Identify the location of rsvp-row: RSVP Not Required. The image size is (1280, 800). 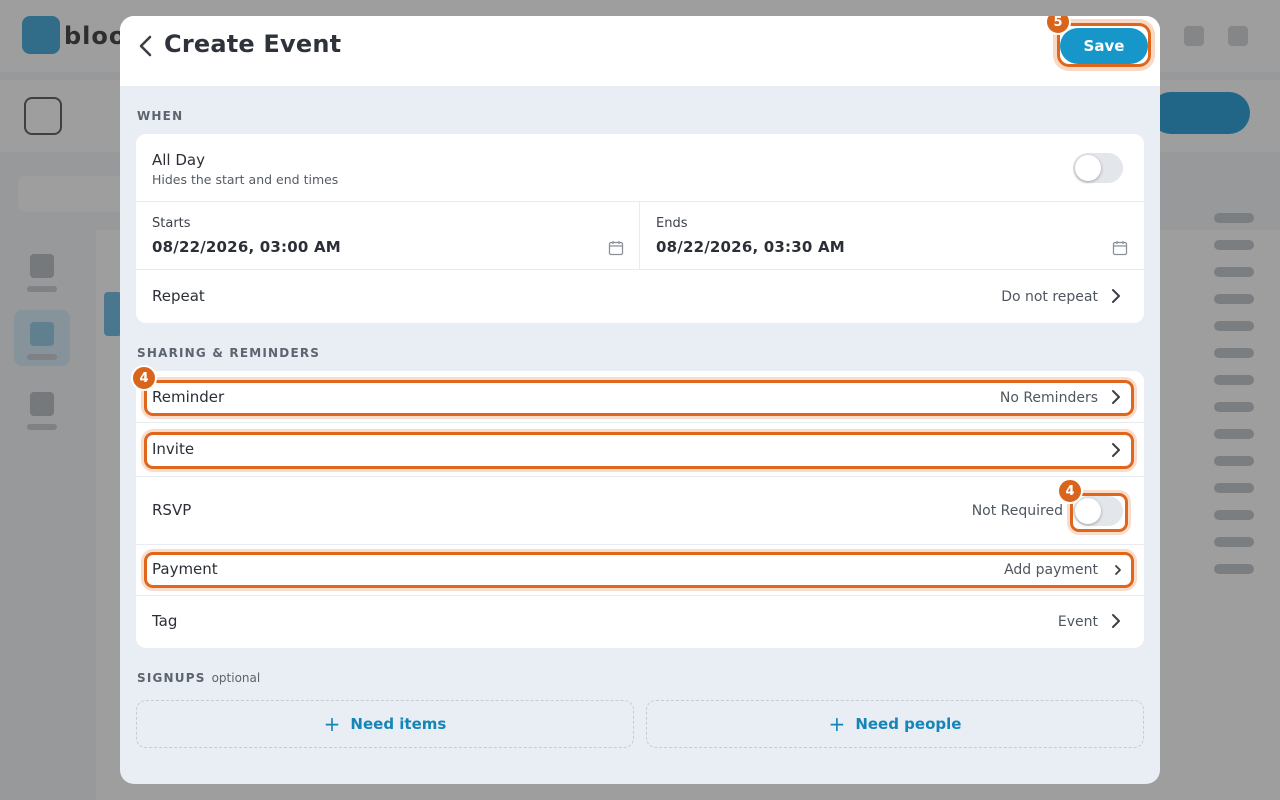
(640, 511).